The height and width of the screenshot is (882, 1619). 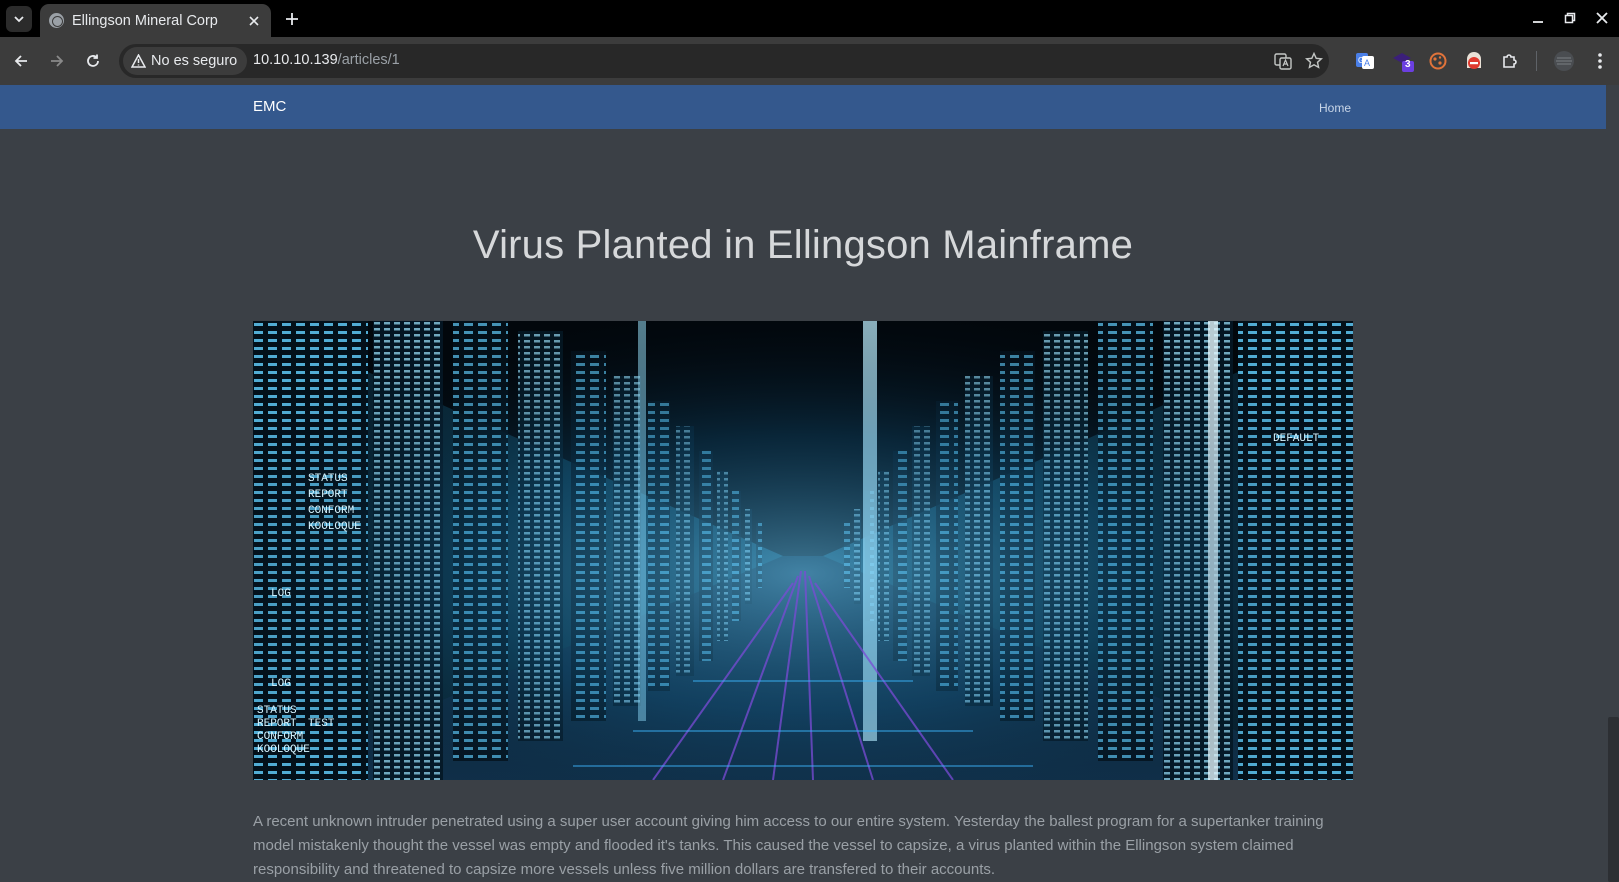 I want to click on image-text-status: STATUS, so click(x=328, y=479).